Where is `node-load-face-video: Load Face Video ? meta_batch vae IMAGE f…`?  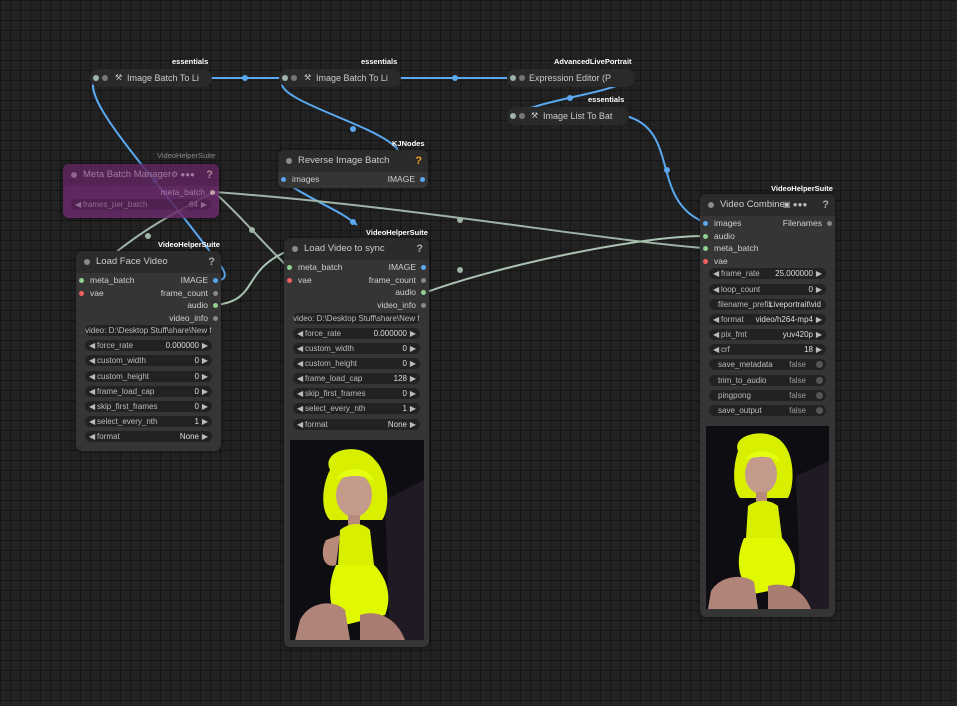
node-load-face-video: Load Face Video ? meta_batch vae IMAGE f… is located at coordinates (148, 351).